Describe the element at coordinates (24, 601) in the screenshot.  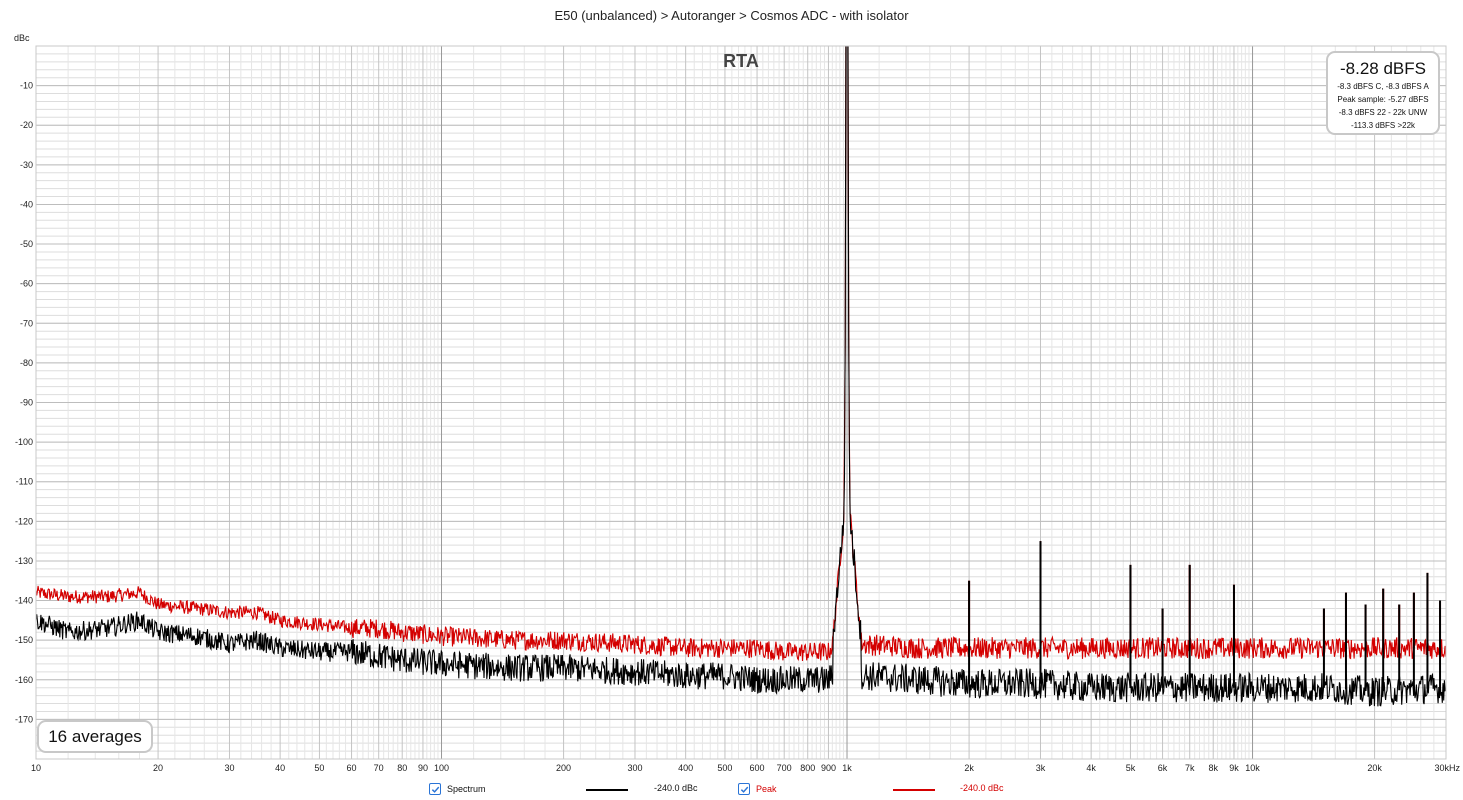
I see `y-tick-label: -140` at that location.